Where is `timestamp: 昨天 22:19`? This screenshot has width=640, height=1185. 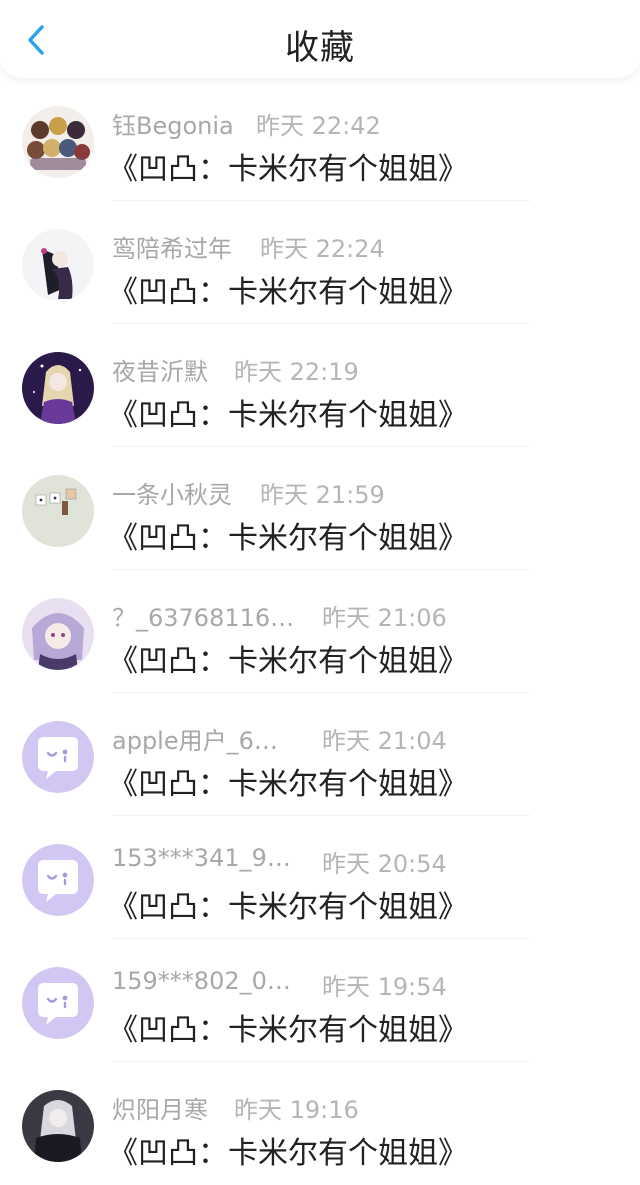 timestamp: 昨天 22:19 is located at coordinates (296, 372).